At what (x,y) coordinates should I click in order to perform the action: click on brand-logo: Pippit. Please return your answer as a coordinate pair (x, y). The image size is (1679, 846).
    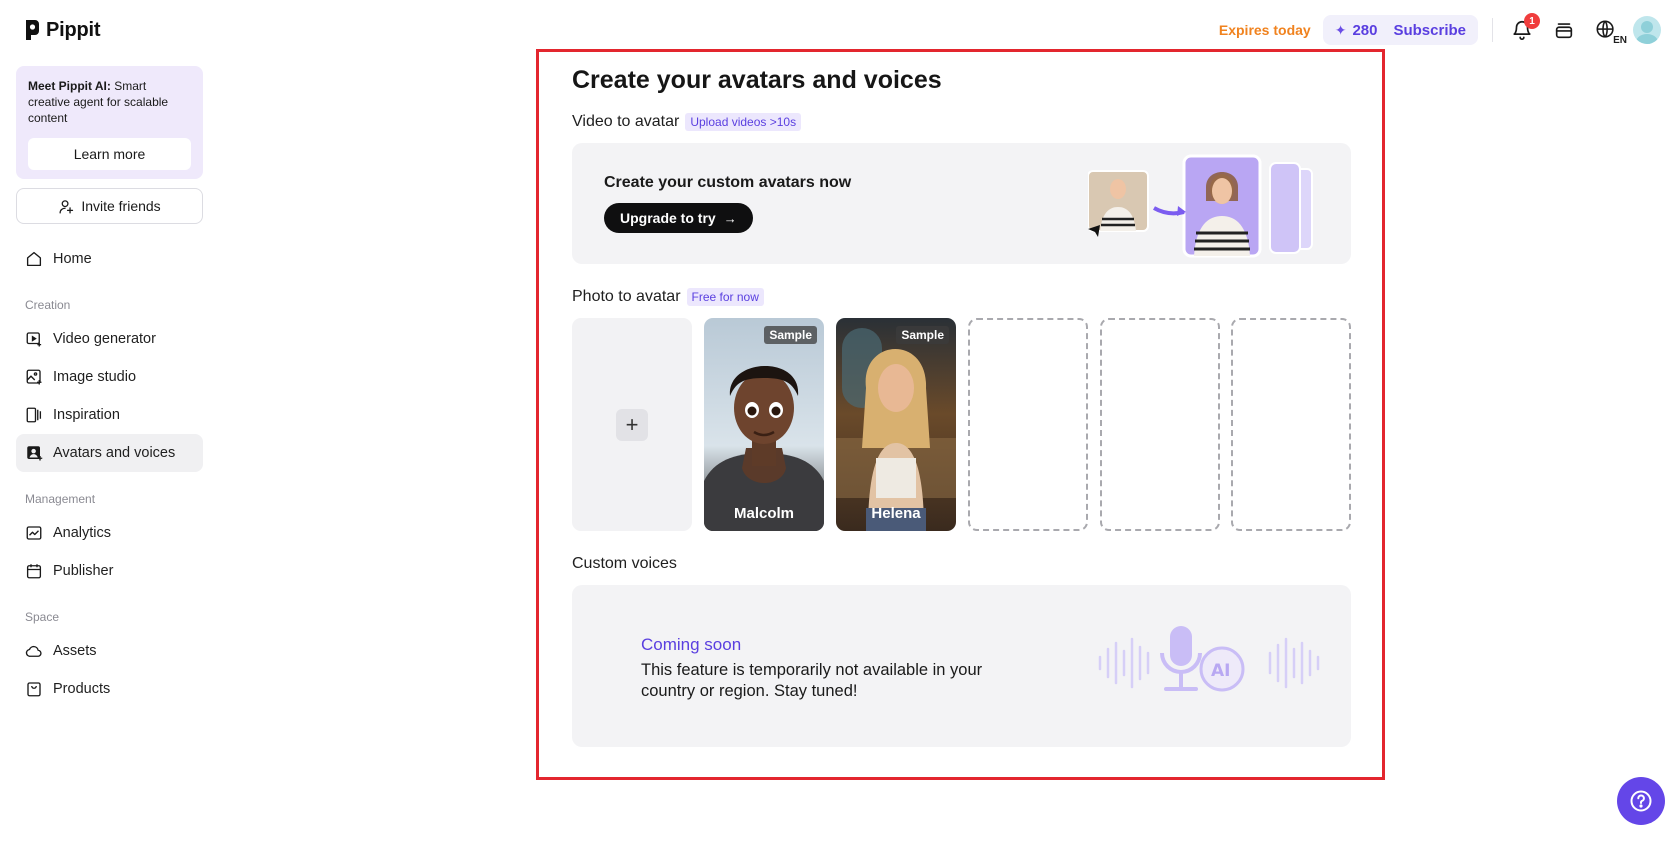
    Looking at the image, I should click on (62, 30).